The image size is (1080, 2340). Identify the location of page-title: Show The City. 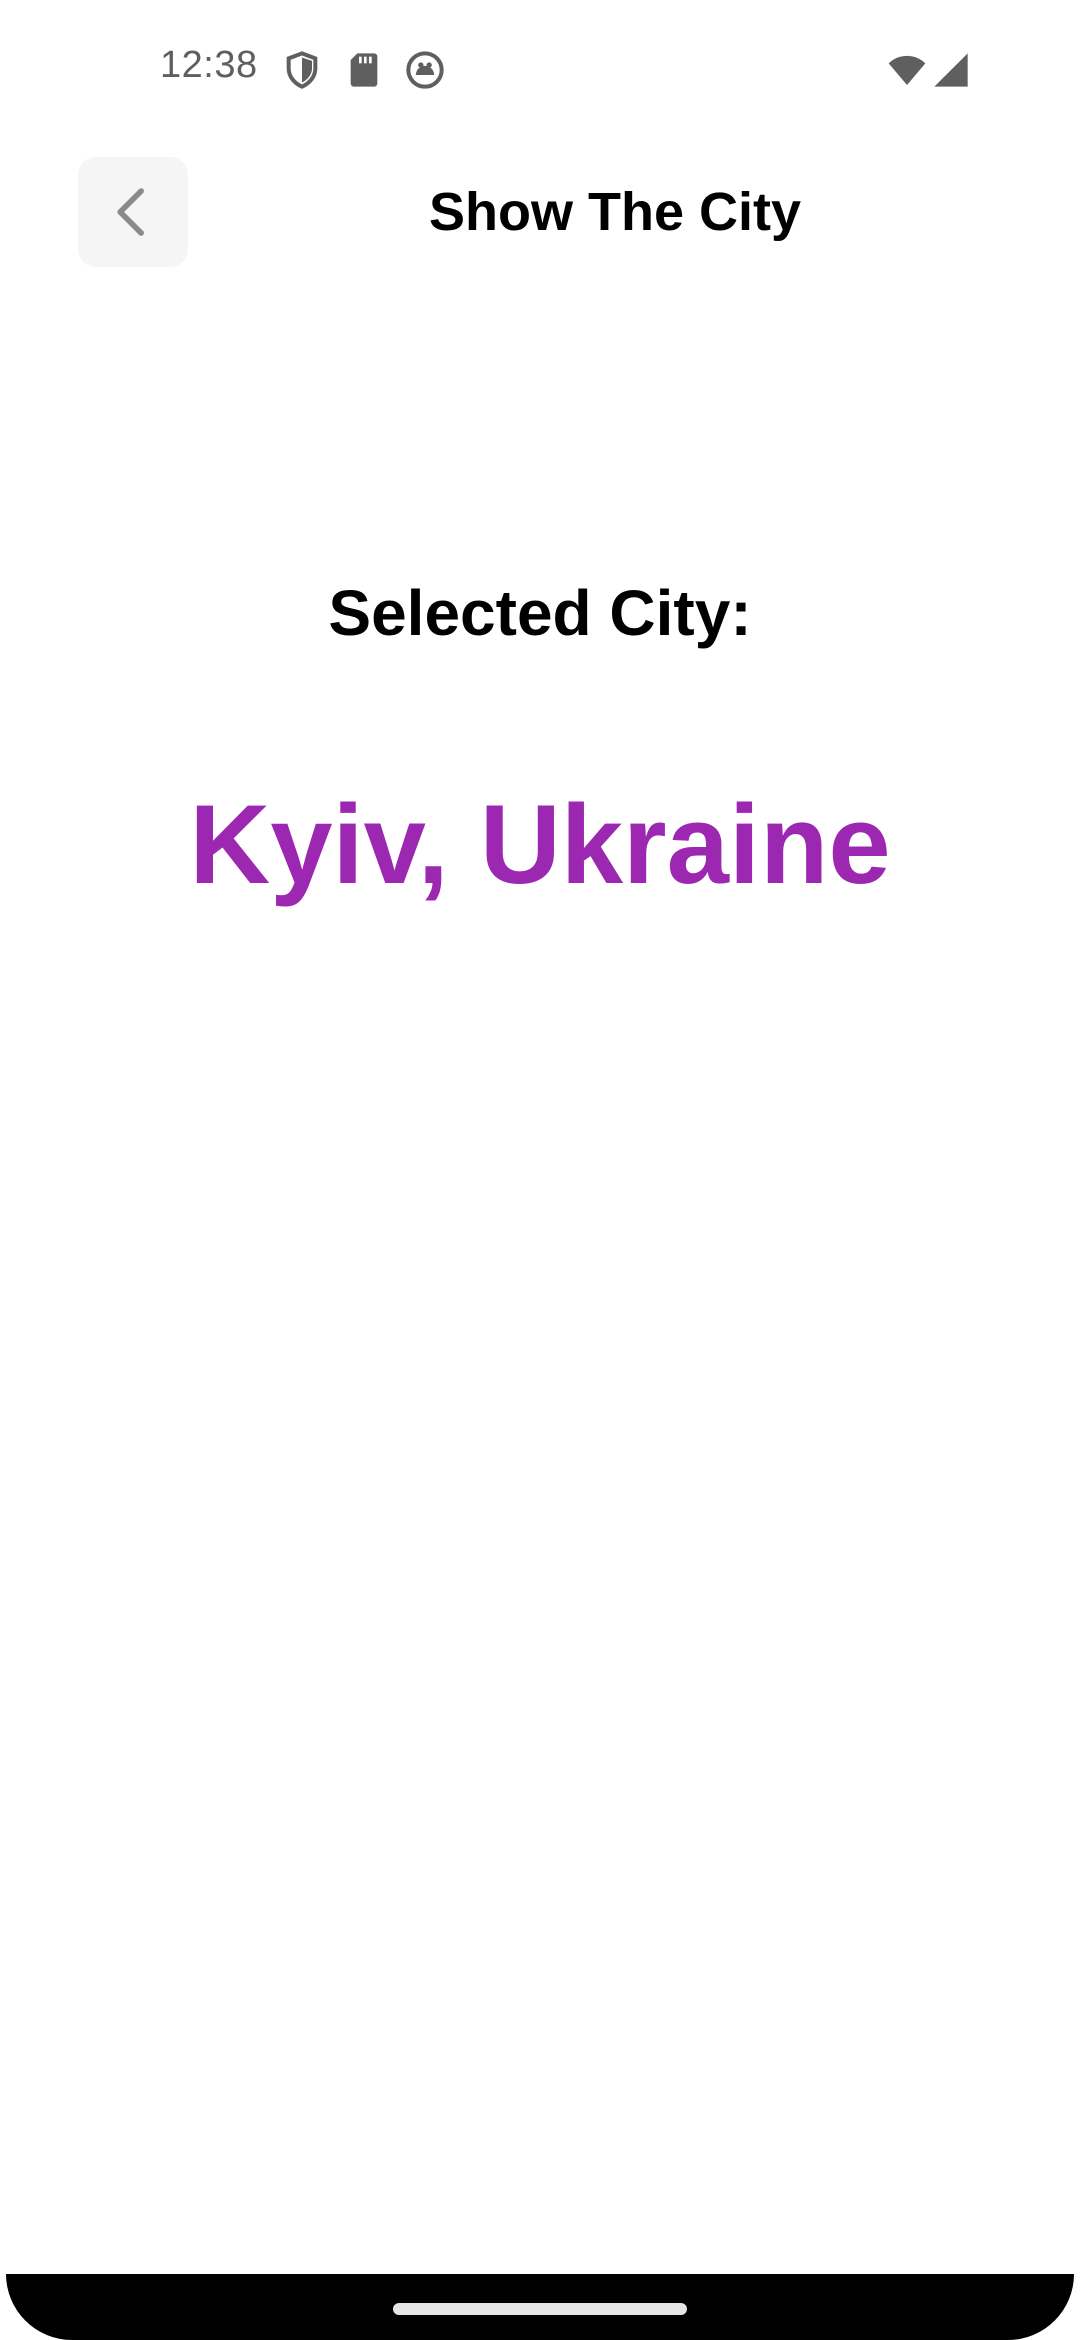
(614, 212).